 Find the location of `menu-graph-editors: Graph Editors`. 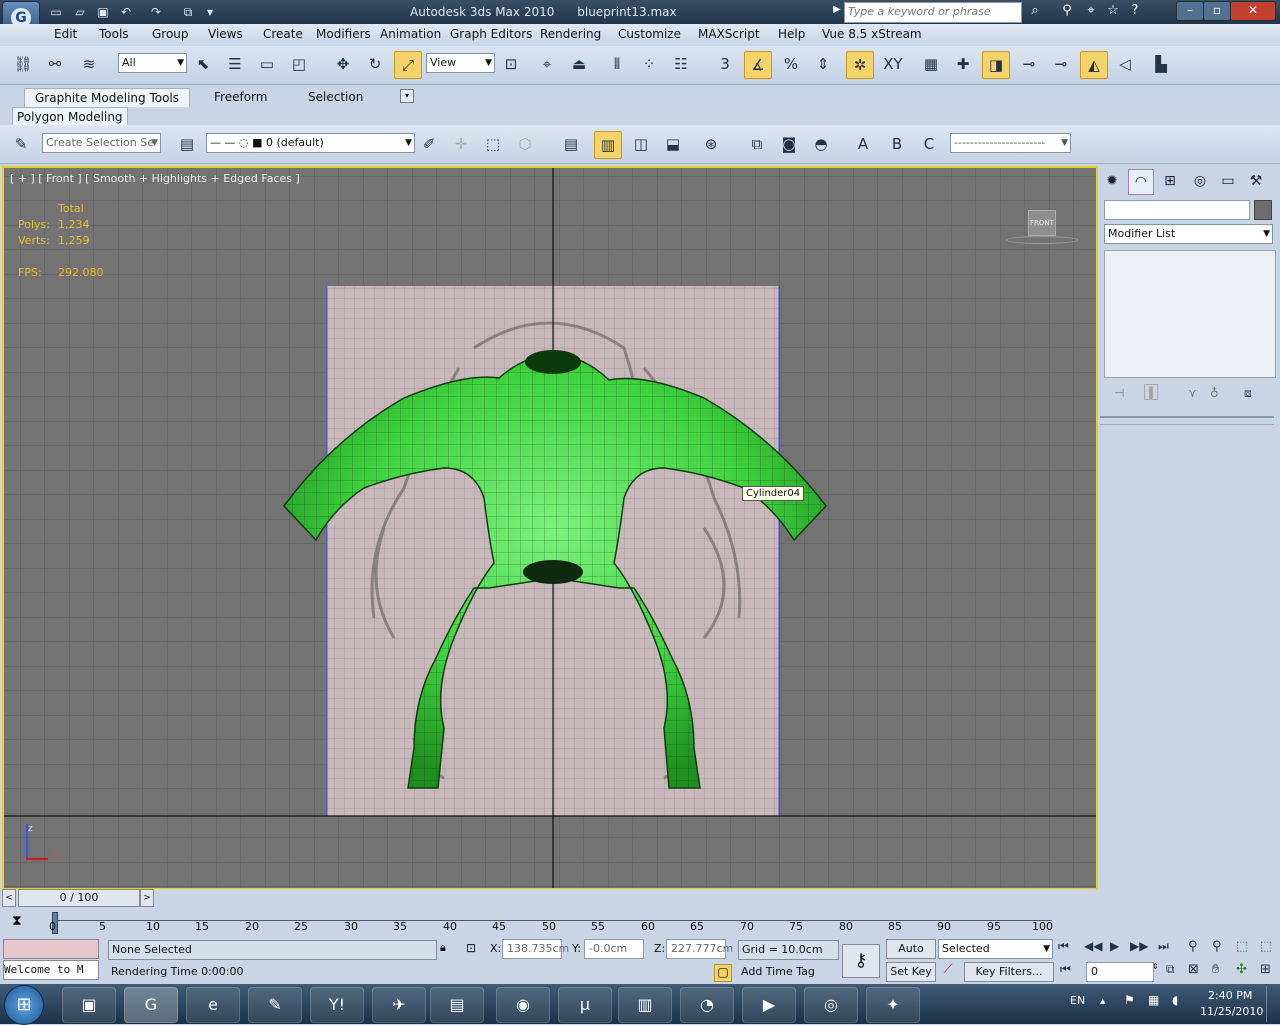

menu-graph-editors: Graph Editors is located at coordinates (491, 34).